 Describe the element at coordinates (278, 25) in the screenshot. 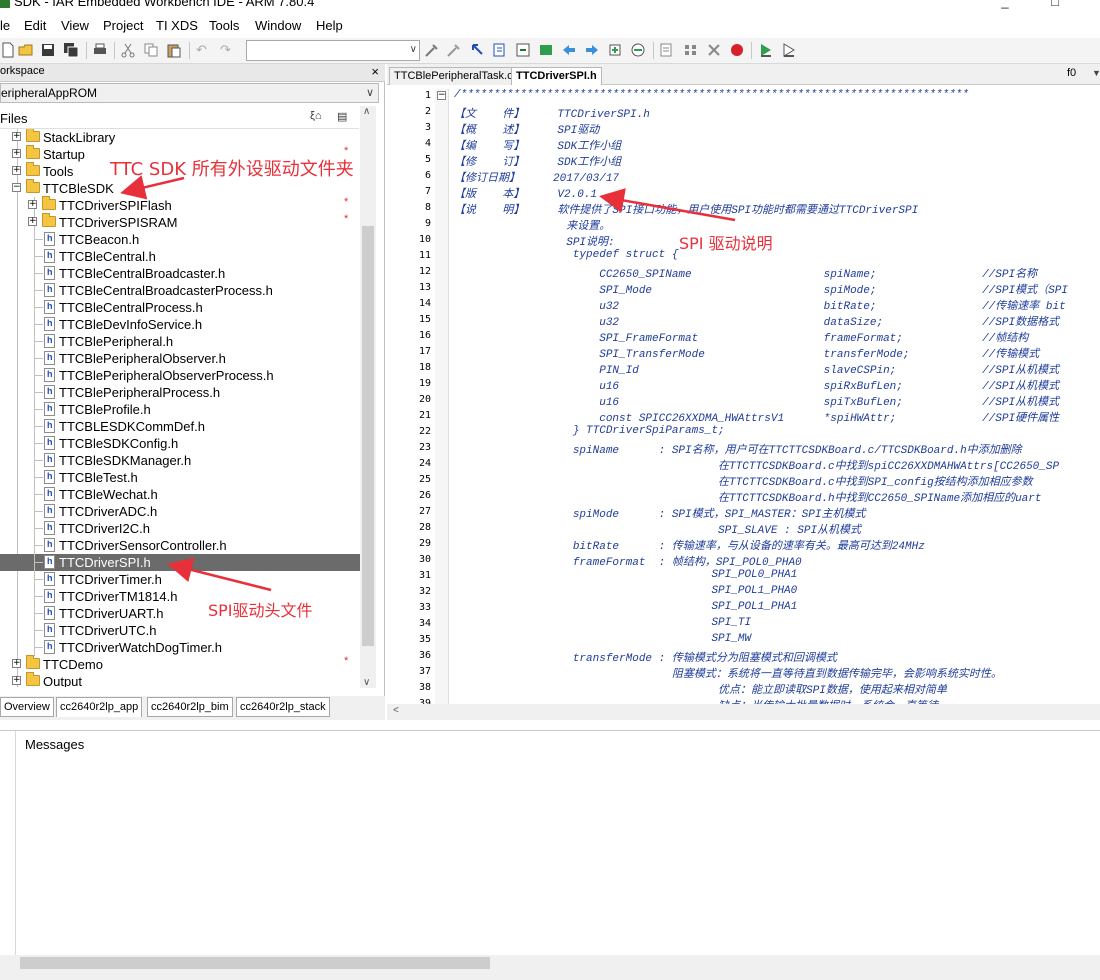

I see `menu-window: Window` at that location.